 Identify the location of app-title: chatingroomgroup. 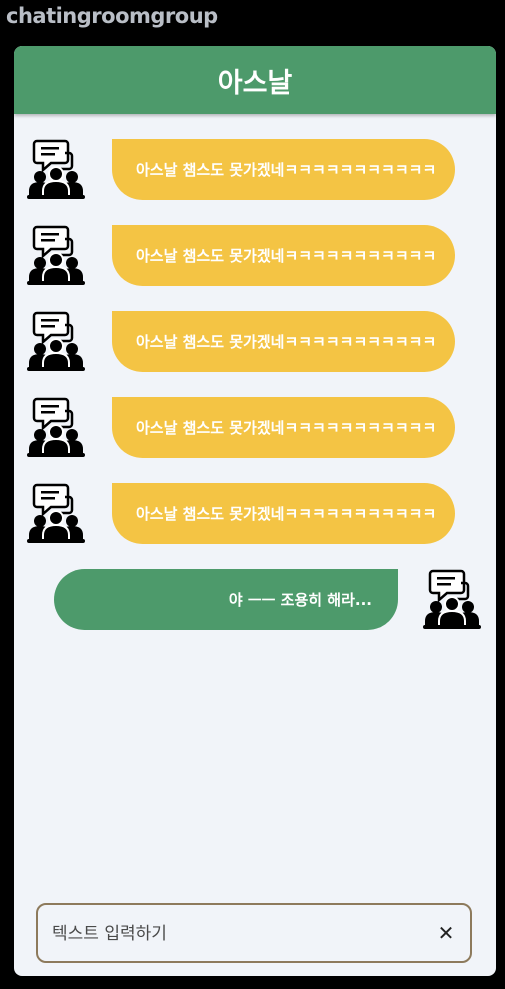
(112, 16).